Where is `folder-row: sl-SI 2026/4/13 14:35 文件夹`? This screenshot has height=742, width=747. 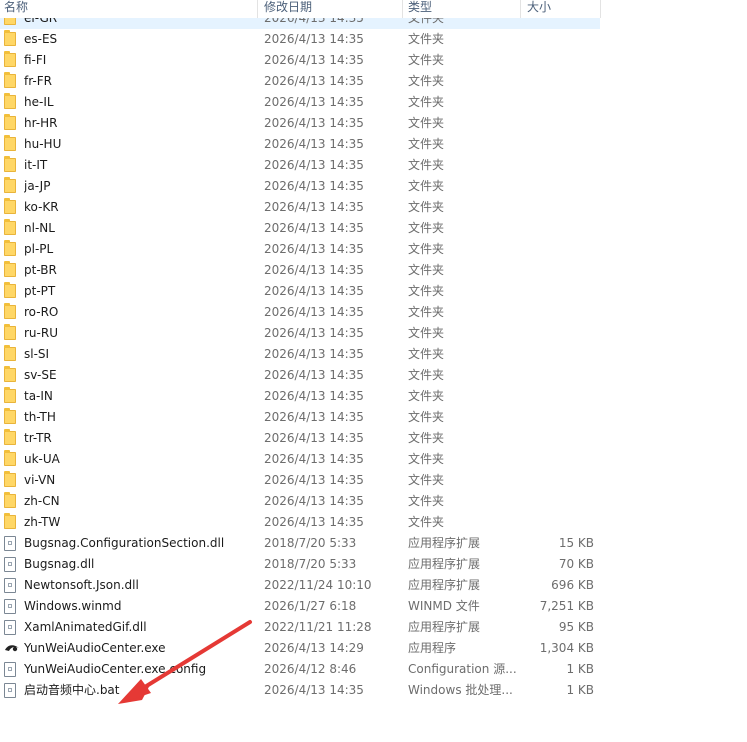
folder-row: sl-SI 2026/4/13 14:35 文件夹 is located at coordinates (300, 354).